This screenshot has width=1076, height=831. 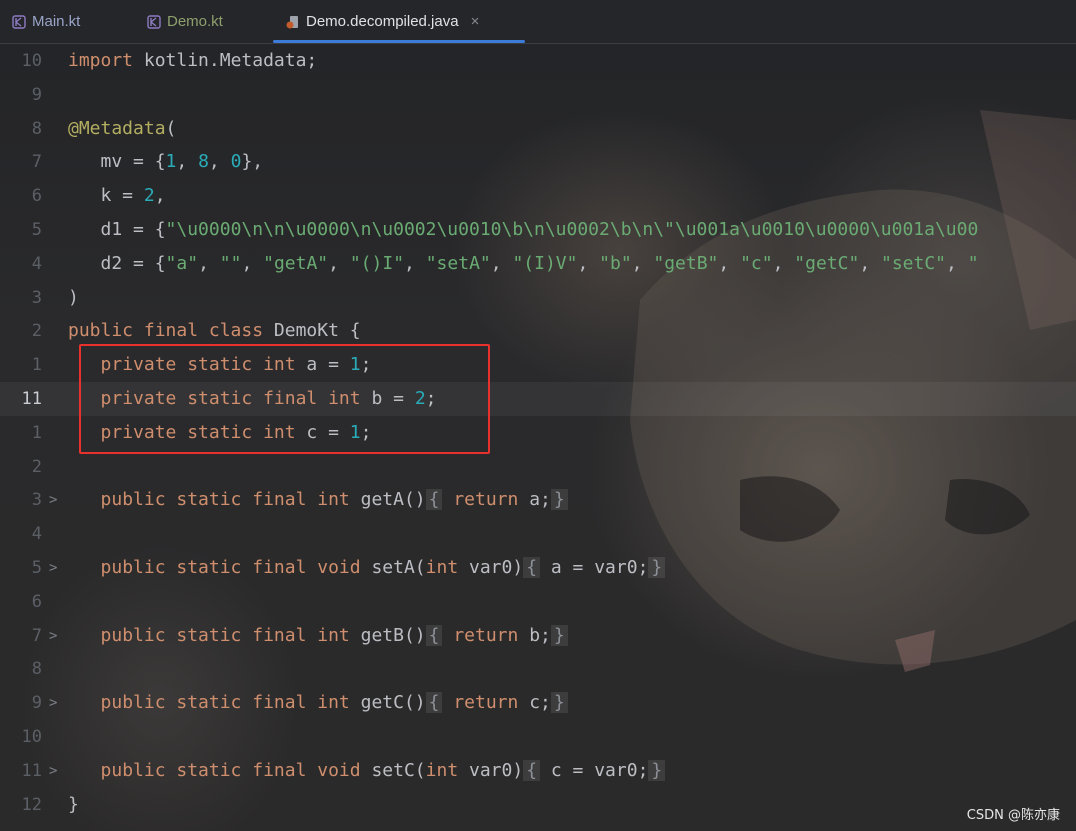 I want to click on code-token: public final class, so click(x=171, y=331).